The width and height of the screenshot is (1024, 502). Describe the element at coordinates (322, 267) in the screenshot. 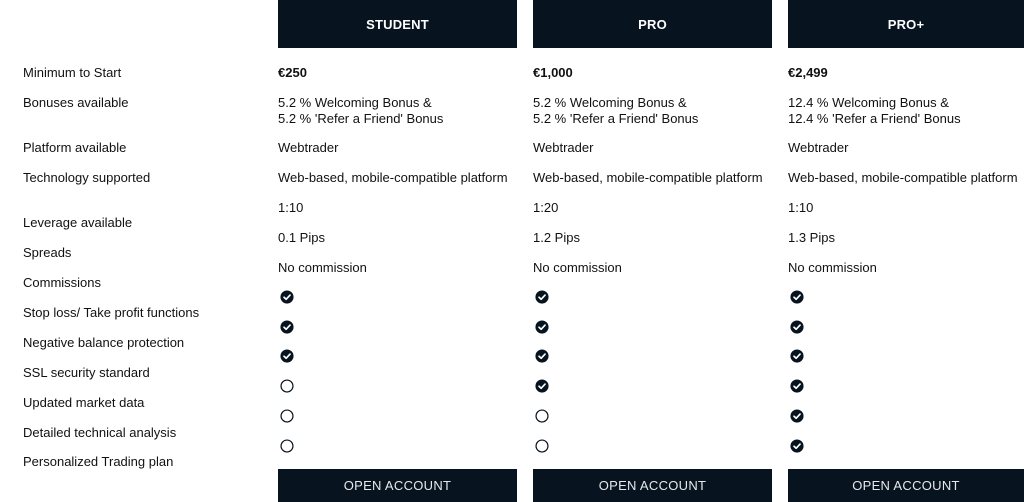

I see `plan-student-commissions: No commission` at that location.